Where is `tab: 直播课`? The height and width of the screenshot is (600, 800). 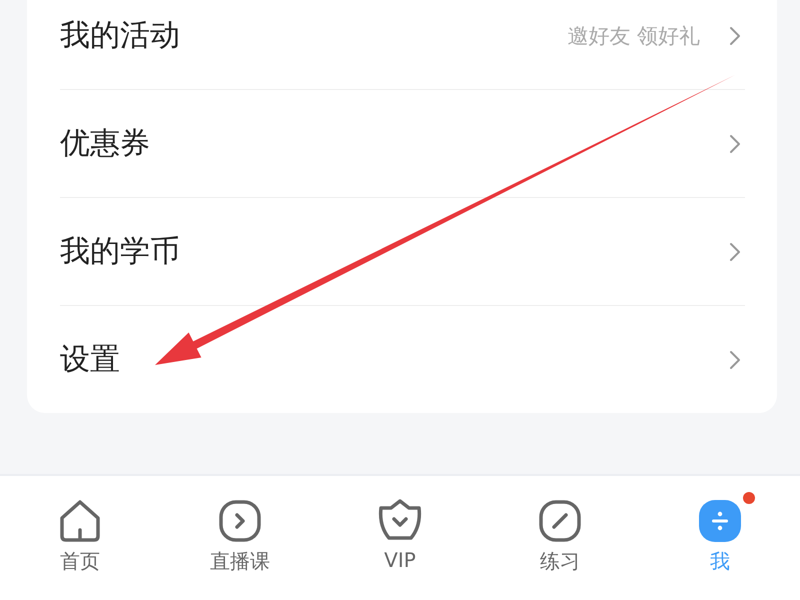
tab: 直播课 is located at coordinates (240, 538).